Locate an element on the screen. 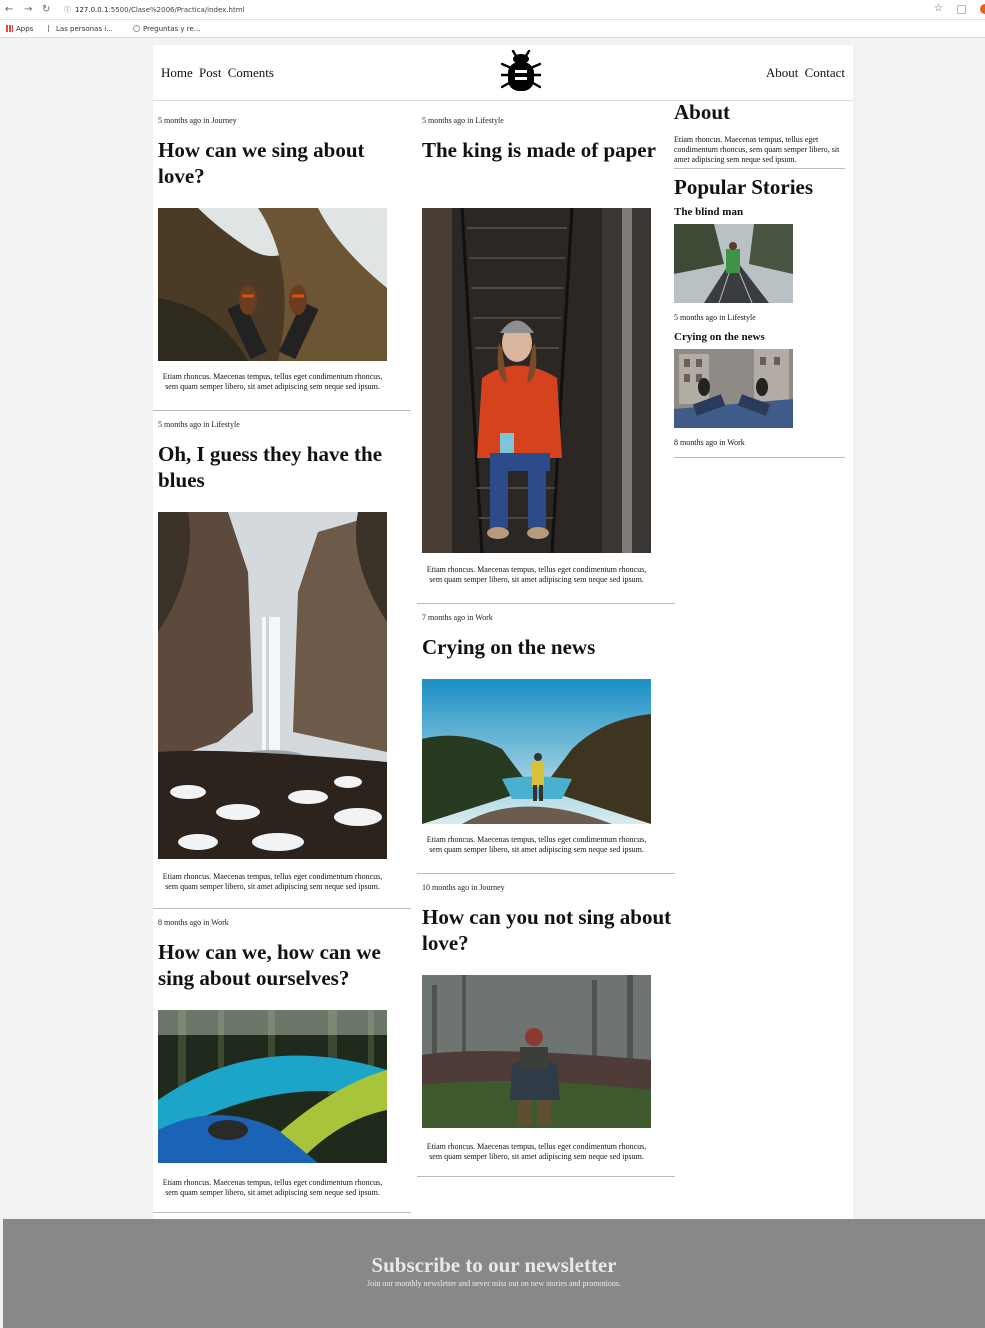 Image resolution: width=985 pixels, height=1328 pixels. post-title: How can we sing about love? is located at coordinates (283, 163).